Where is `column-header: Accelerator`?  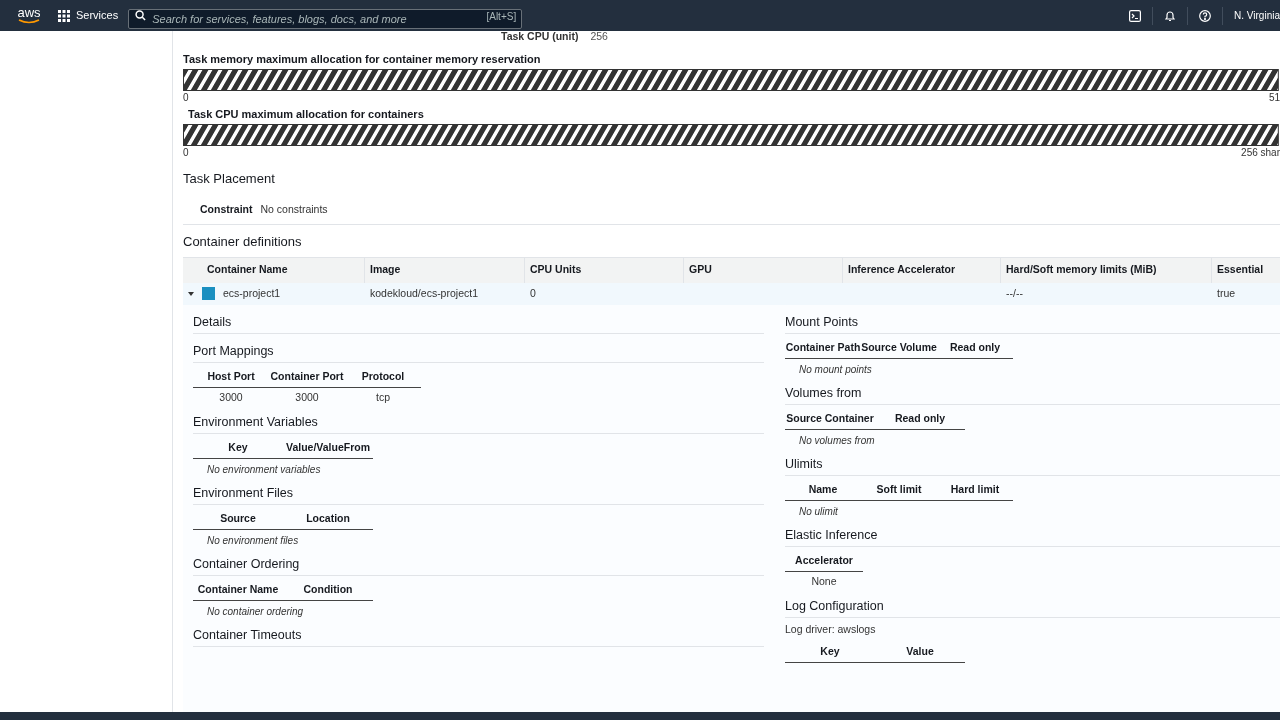 column-header: Accelerator is located at coordinates (824, 560).